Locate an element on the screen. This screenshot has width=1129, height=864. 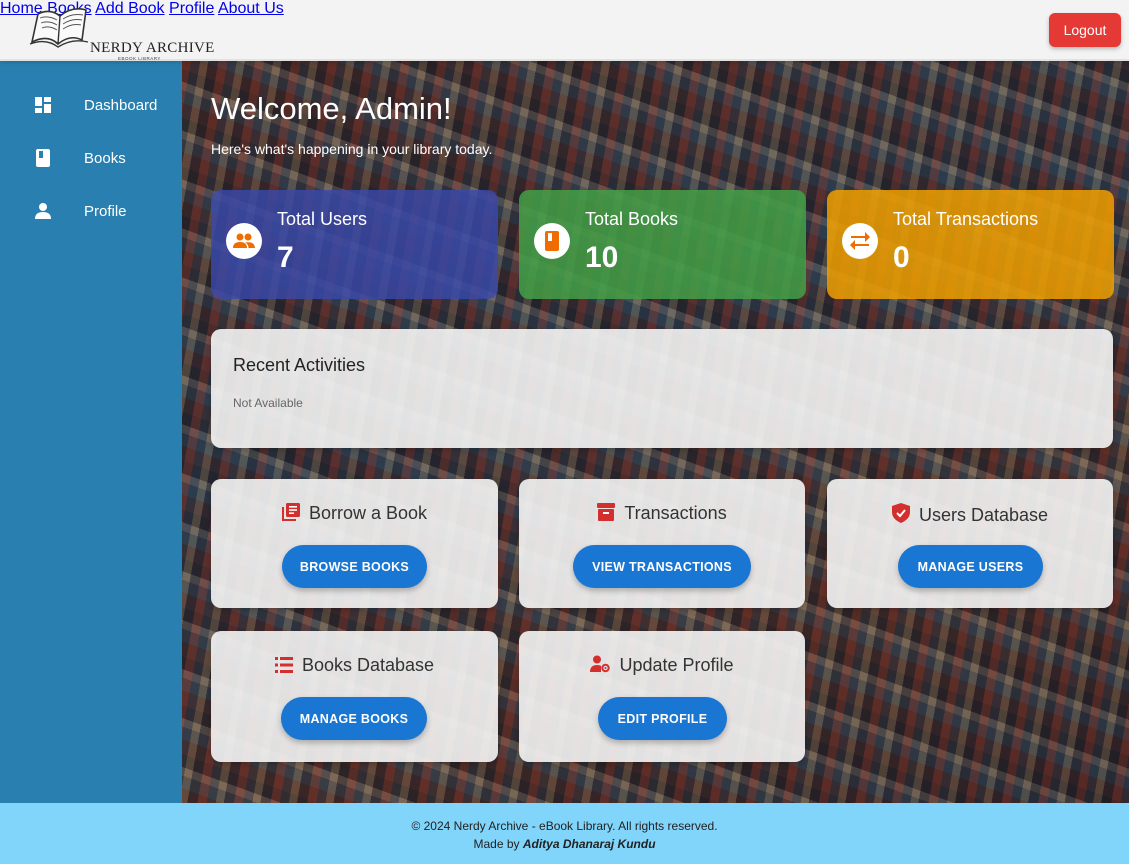
update-profile-card: Update Profile EDIT PROFILE is located at coordinates (662, 696).